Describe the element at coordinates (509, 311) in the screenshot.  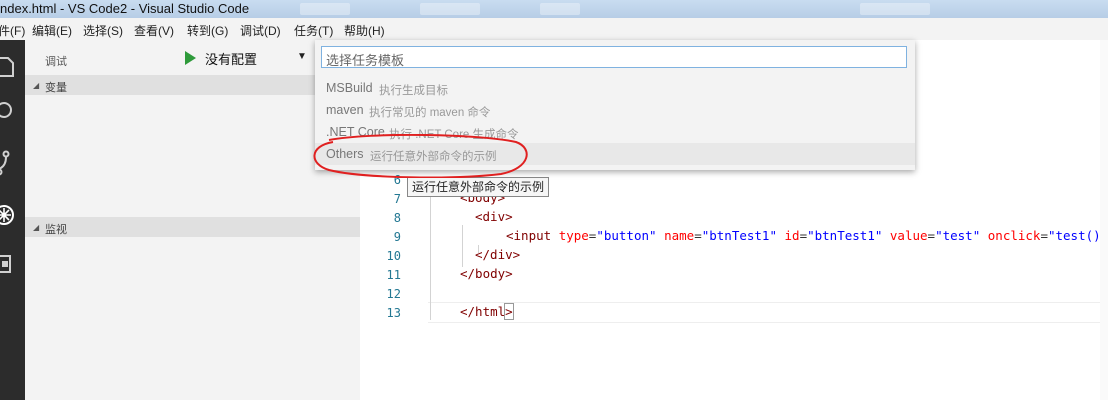
I see `code-token: >` at that location.